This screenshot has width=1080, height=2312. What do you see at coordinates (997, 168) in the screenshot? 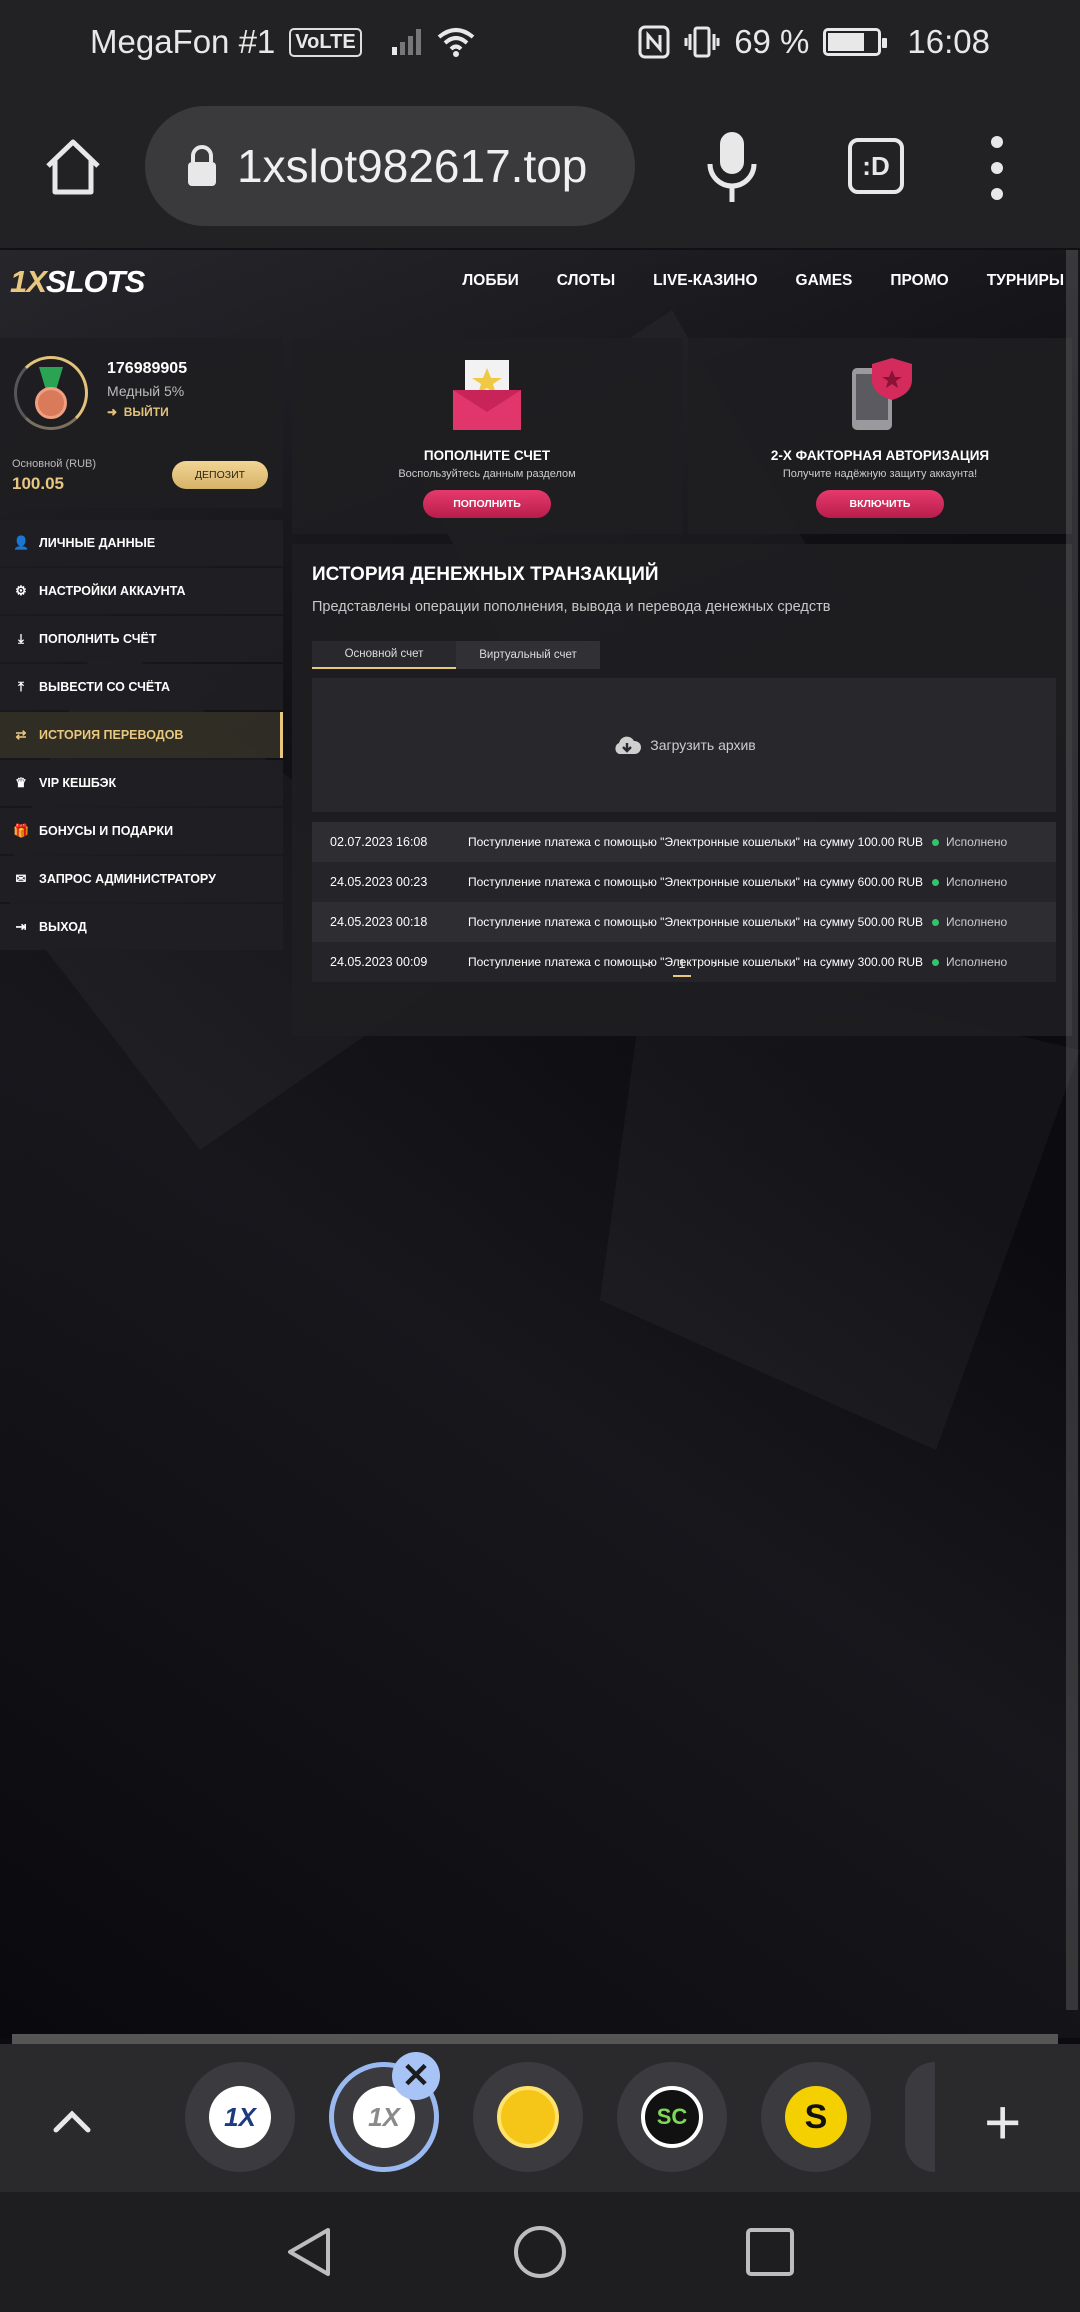
I see `more-menu-icon` at bounding box center [997, 168].